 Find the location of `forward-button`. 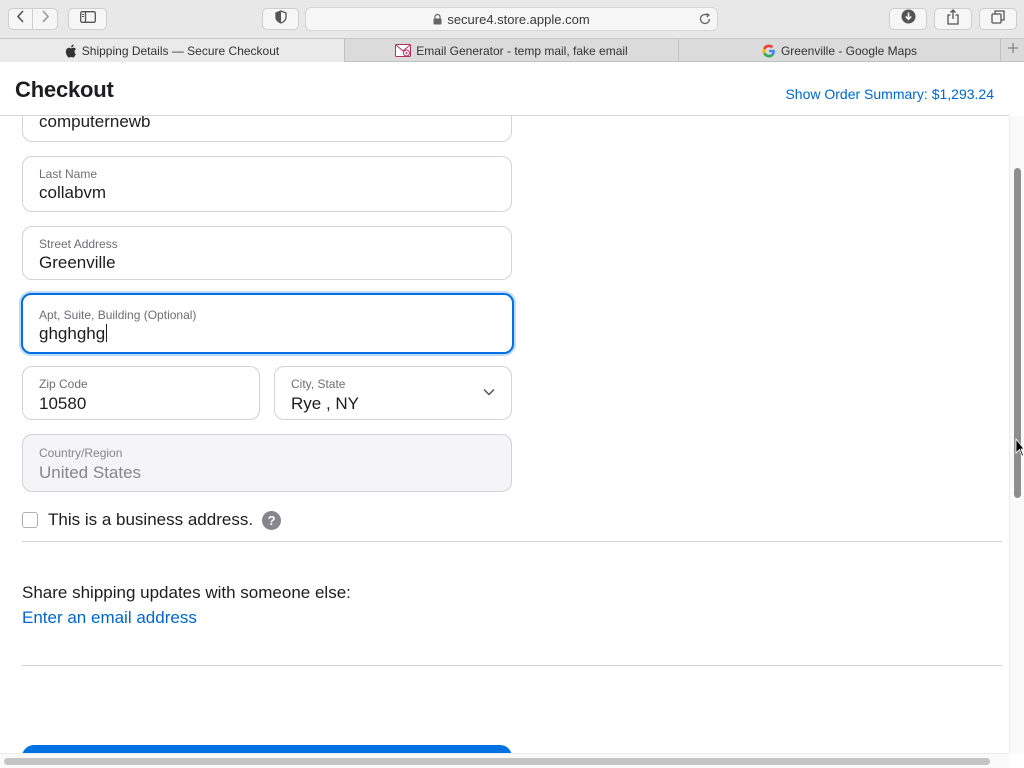

forward-button is located at coordinates (45, 19).